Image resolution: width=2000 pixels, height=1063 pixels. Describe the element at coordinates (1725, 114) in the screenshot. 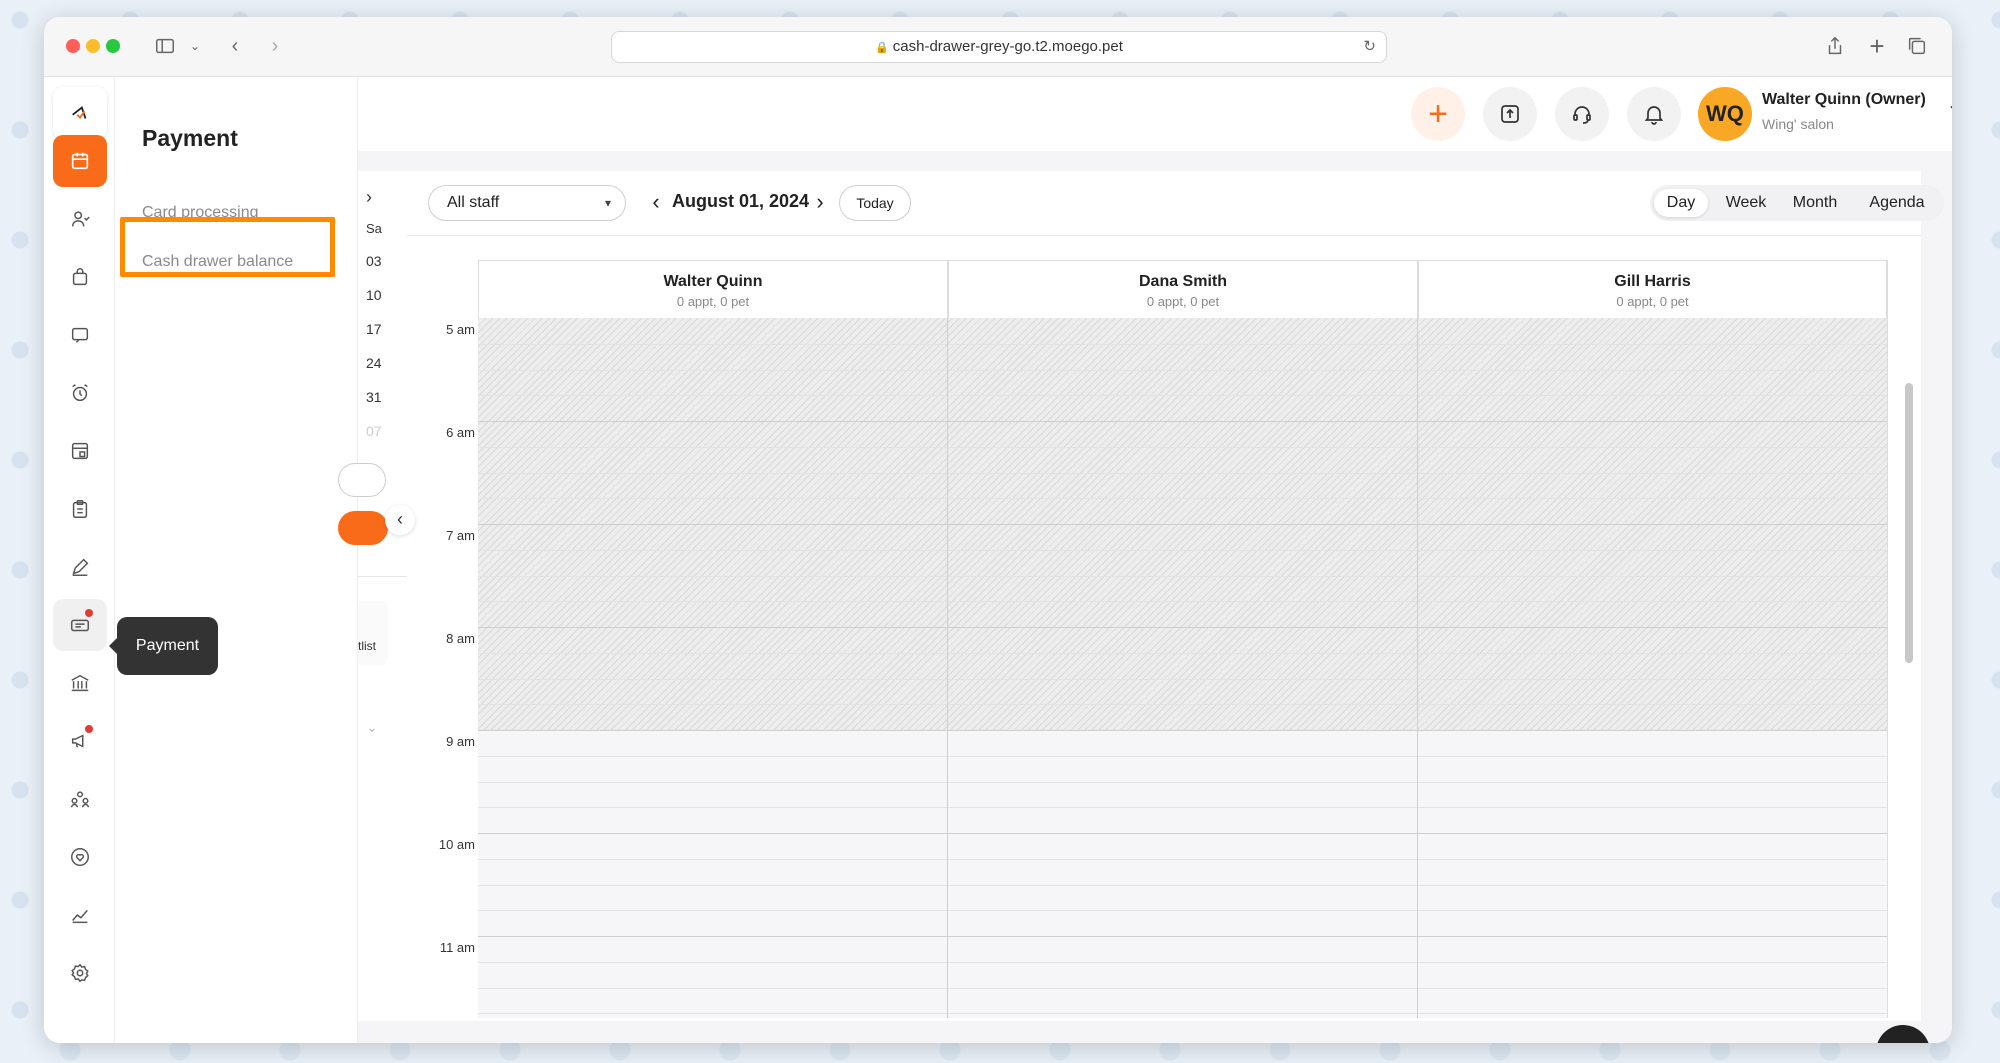

I see `user-avatar: WQ` at that location.